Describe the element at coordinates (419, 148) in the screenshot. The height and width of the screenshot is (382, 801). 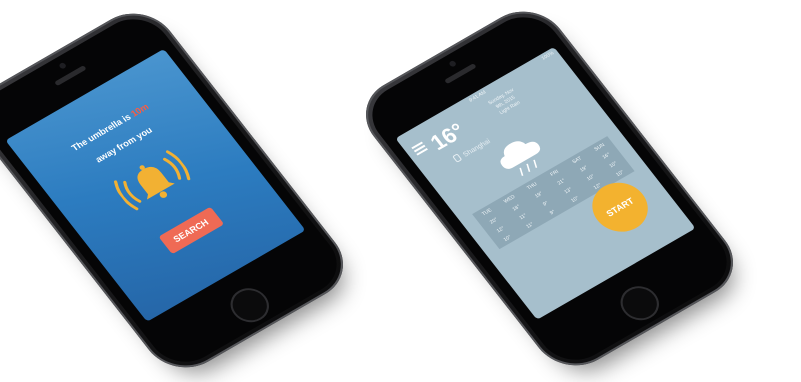
I see `hamburger-menu-icon` at that location.